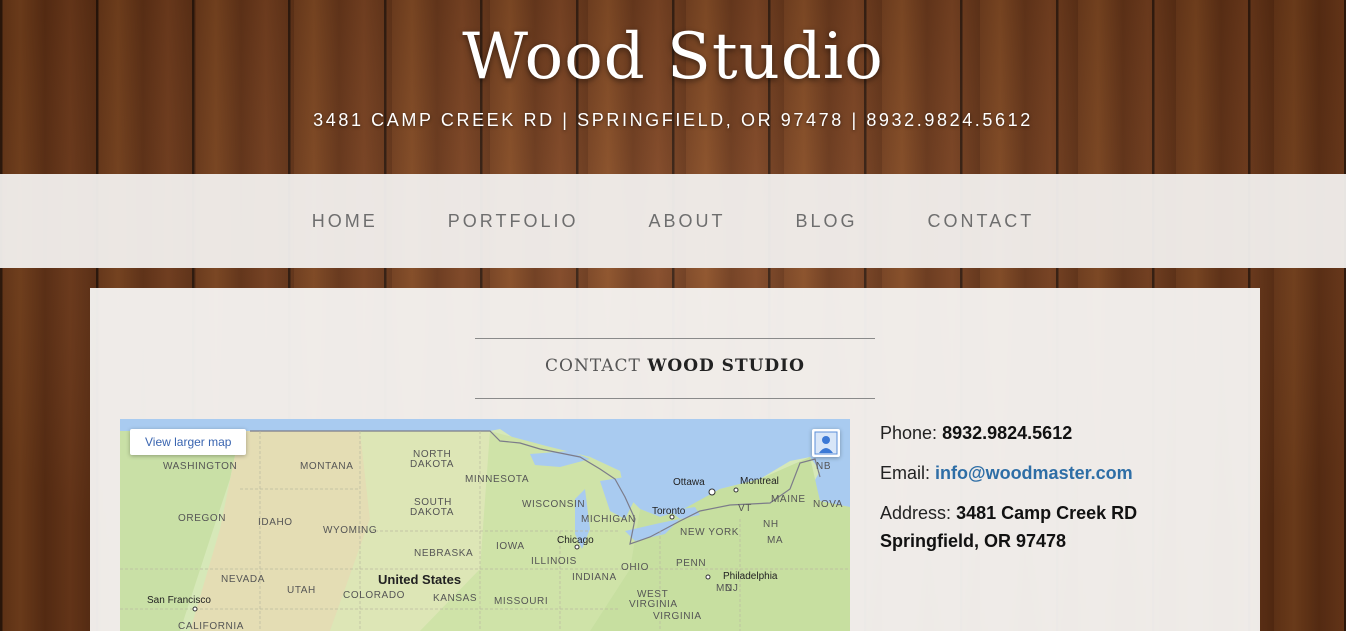 This screenshot has width=1346, height=631. Describe the element at coordinates (345, 221) in the screenshot. I see `nav-item-home: HOME` at that location.